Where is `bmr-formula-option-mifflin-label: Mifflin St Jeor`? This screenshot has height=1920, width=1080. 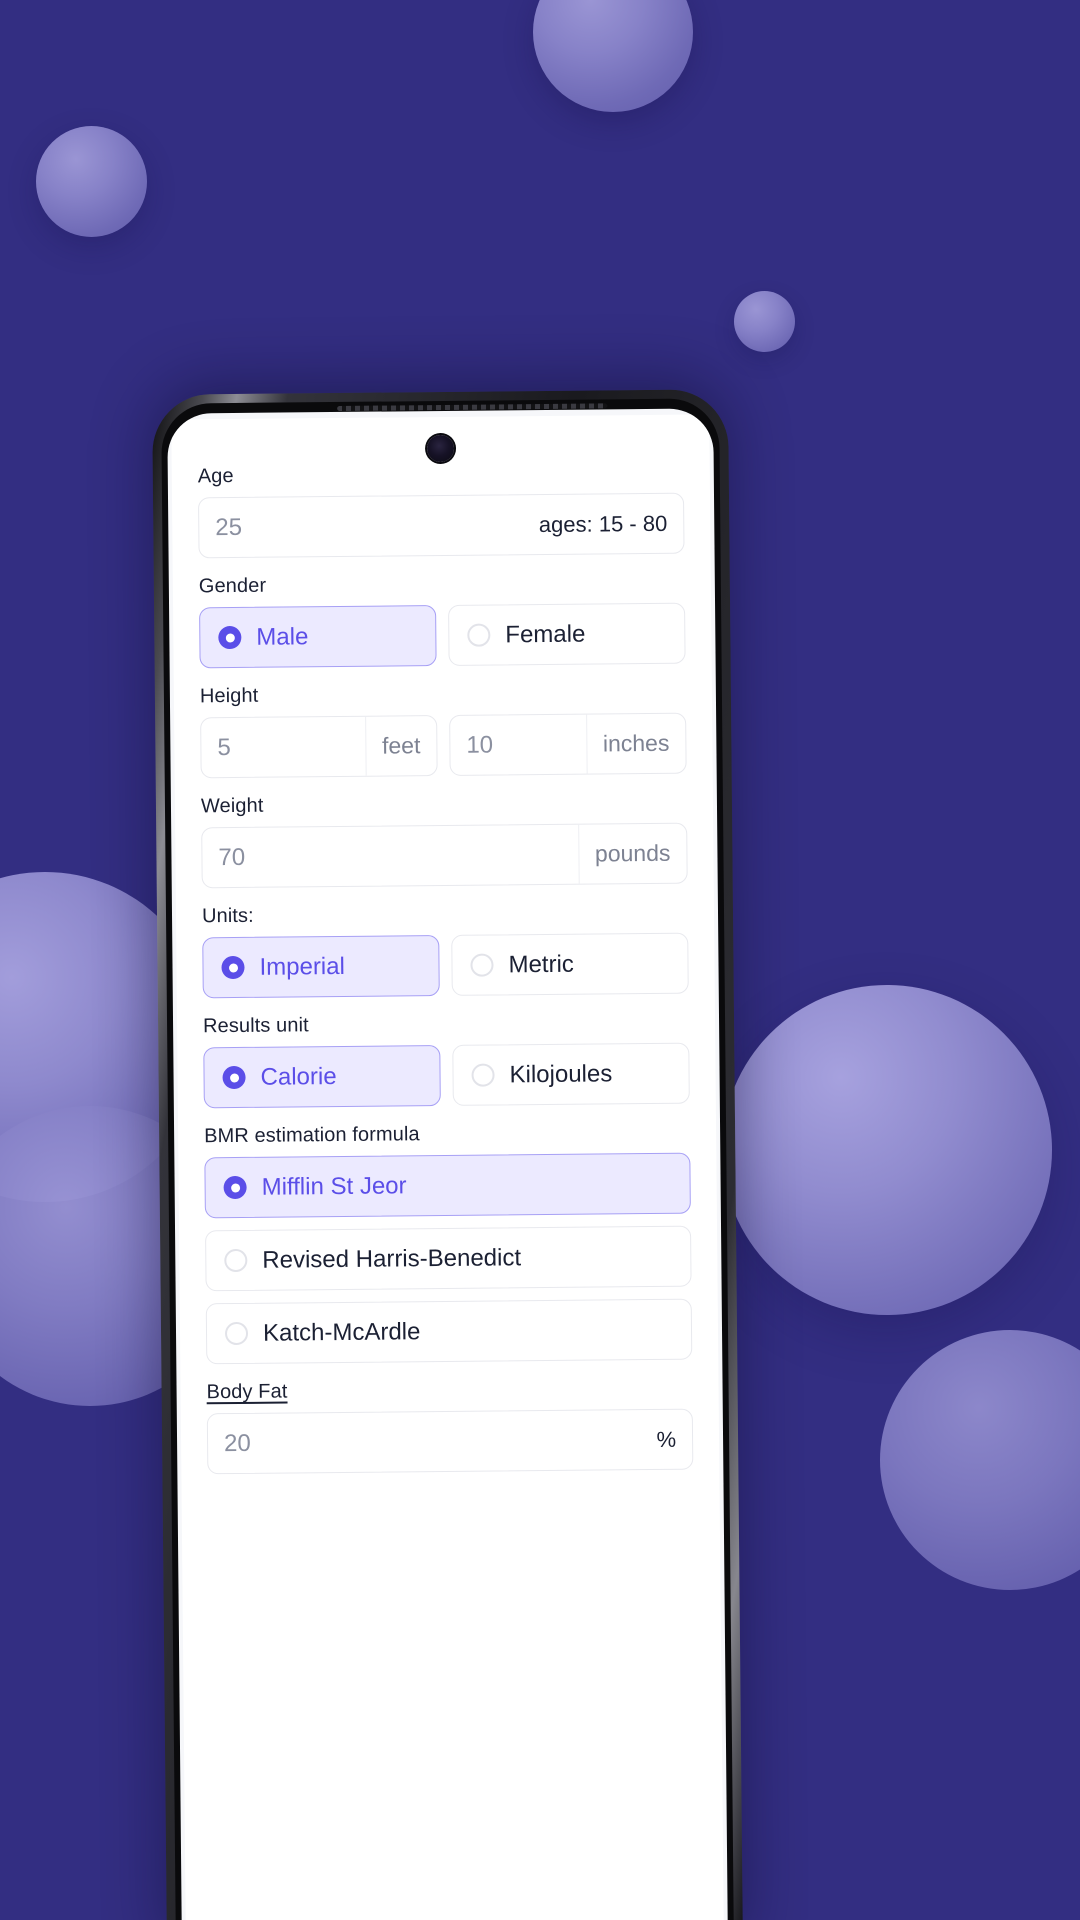 bmr-formula-option-mifflin-label: Mifflin St Jeor is located at coordinates (334, 1186).